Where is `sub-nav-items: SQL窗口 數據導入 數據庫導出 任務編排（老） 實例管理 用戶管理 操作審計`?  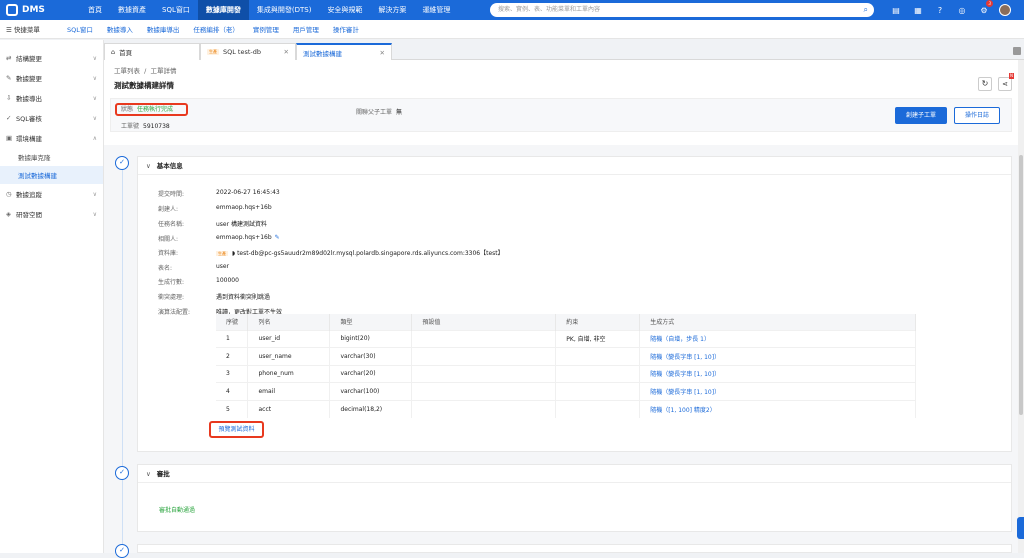 sub-nav-items: SQL窗口 數據導入 數據庫導出 任務編排（老） 實例管理 用戶管理 操作審計 is located at coordinates (213, 29).